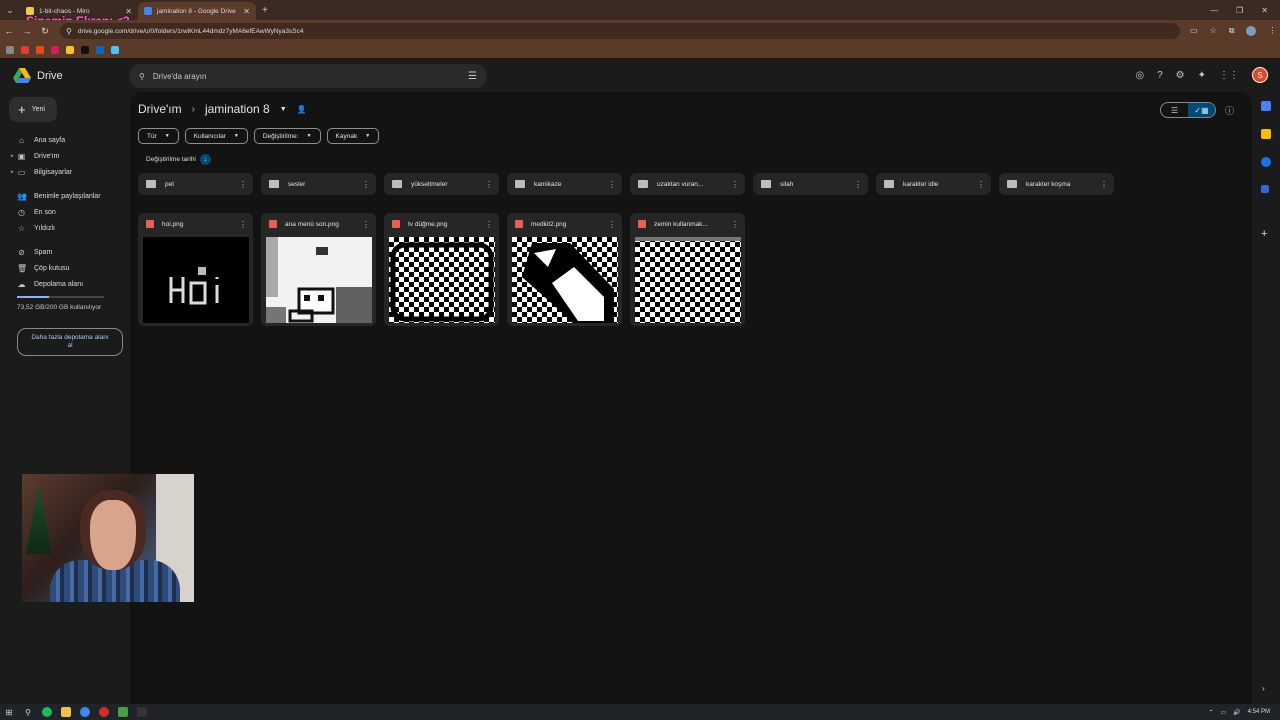 The height and width of the screenshot is (720, 1280). Describe the element at coordinates (85, 712) in the screenshot. I see `chrome-icon` at that location.